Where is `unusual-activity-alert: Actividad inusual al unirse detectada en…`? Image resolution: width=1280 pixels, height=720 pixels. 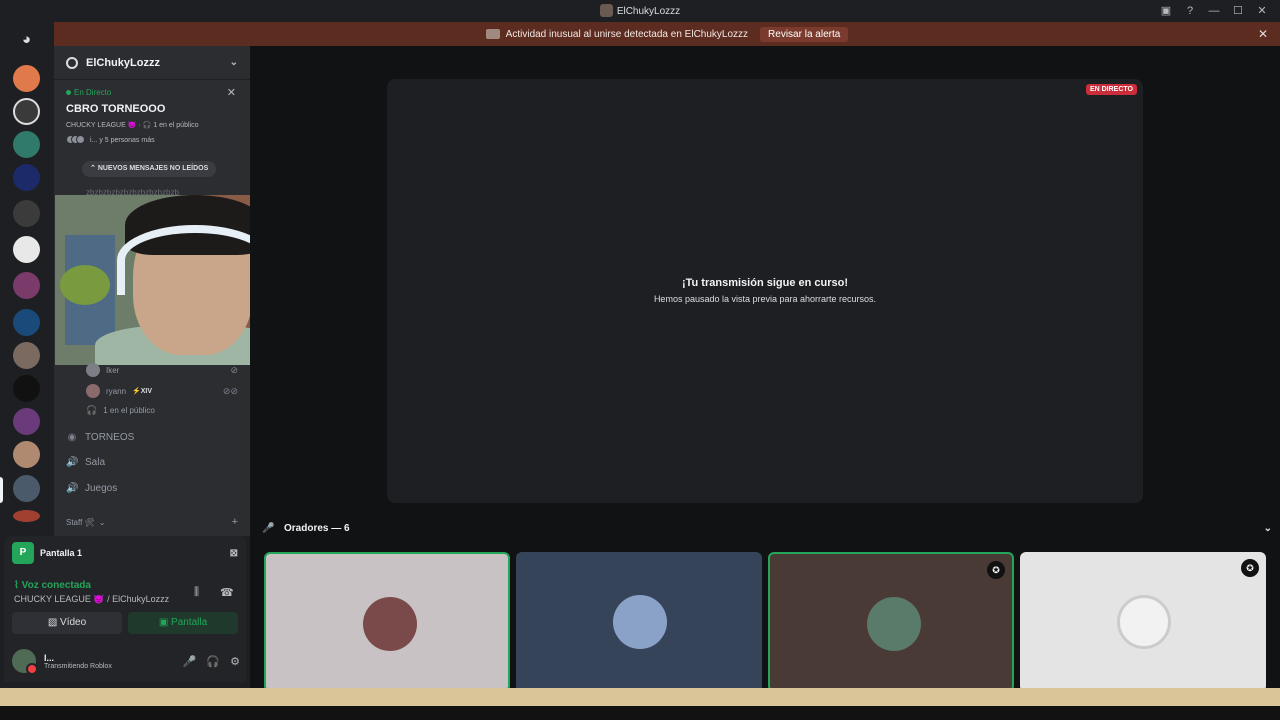
unusual-activity-alert: Actividad inusual al unirse detectada en… is located at coordinates (667, 34).